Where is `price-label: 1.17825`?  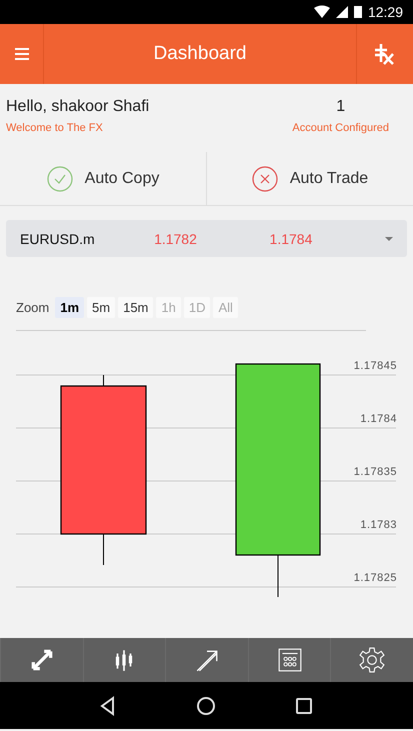 price-label: 1.17825 is located at coordinates (375, 578).